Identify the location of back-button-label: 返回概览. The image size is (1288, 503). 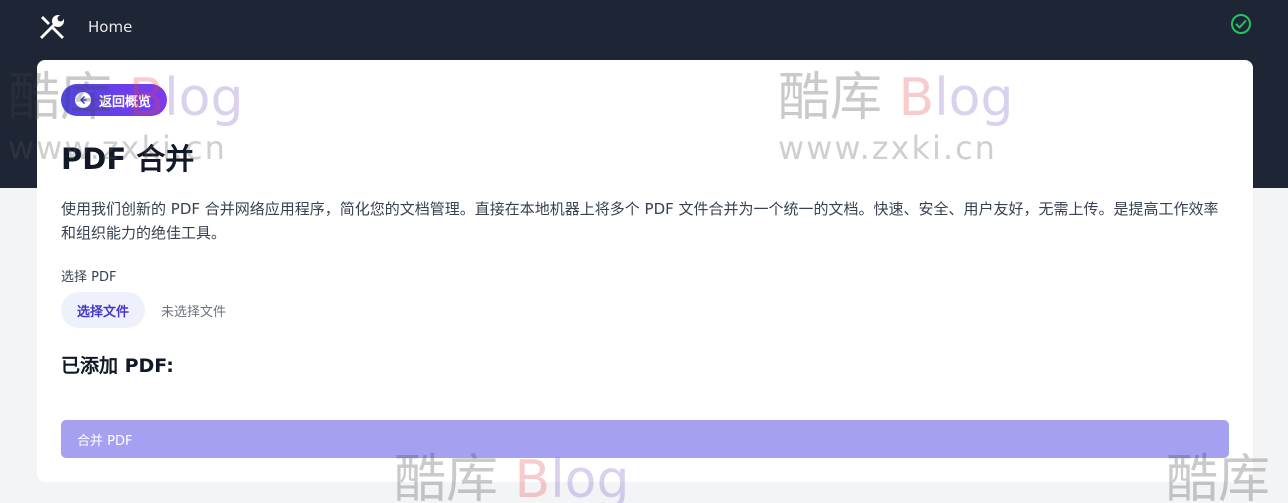
(125, 102).